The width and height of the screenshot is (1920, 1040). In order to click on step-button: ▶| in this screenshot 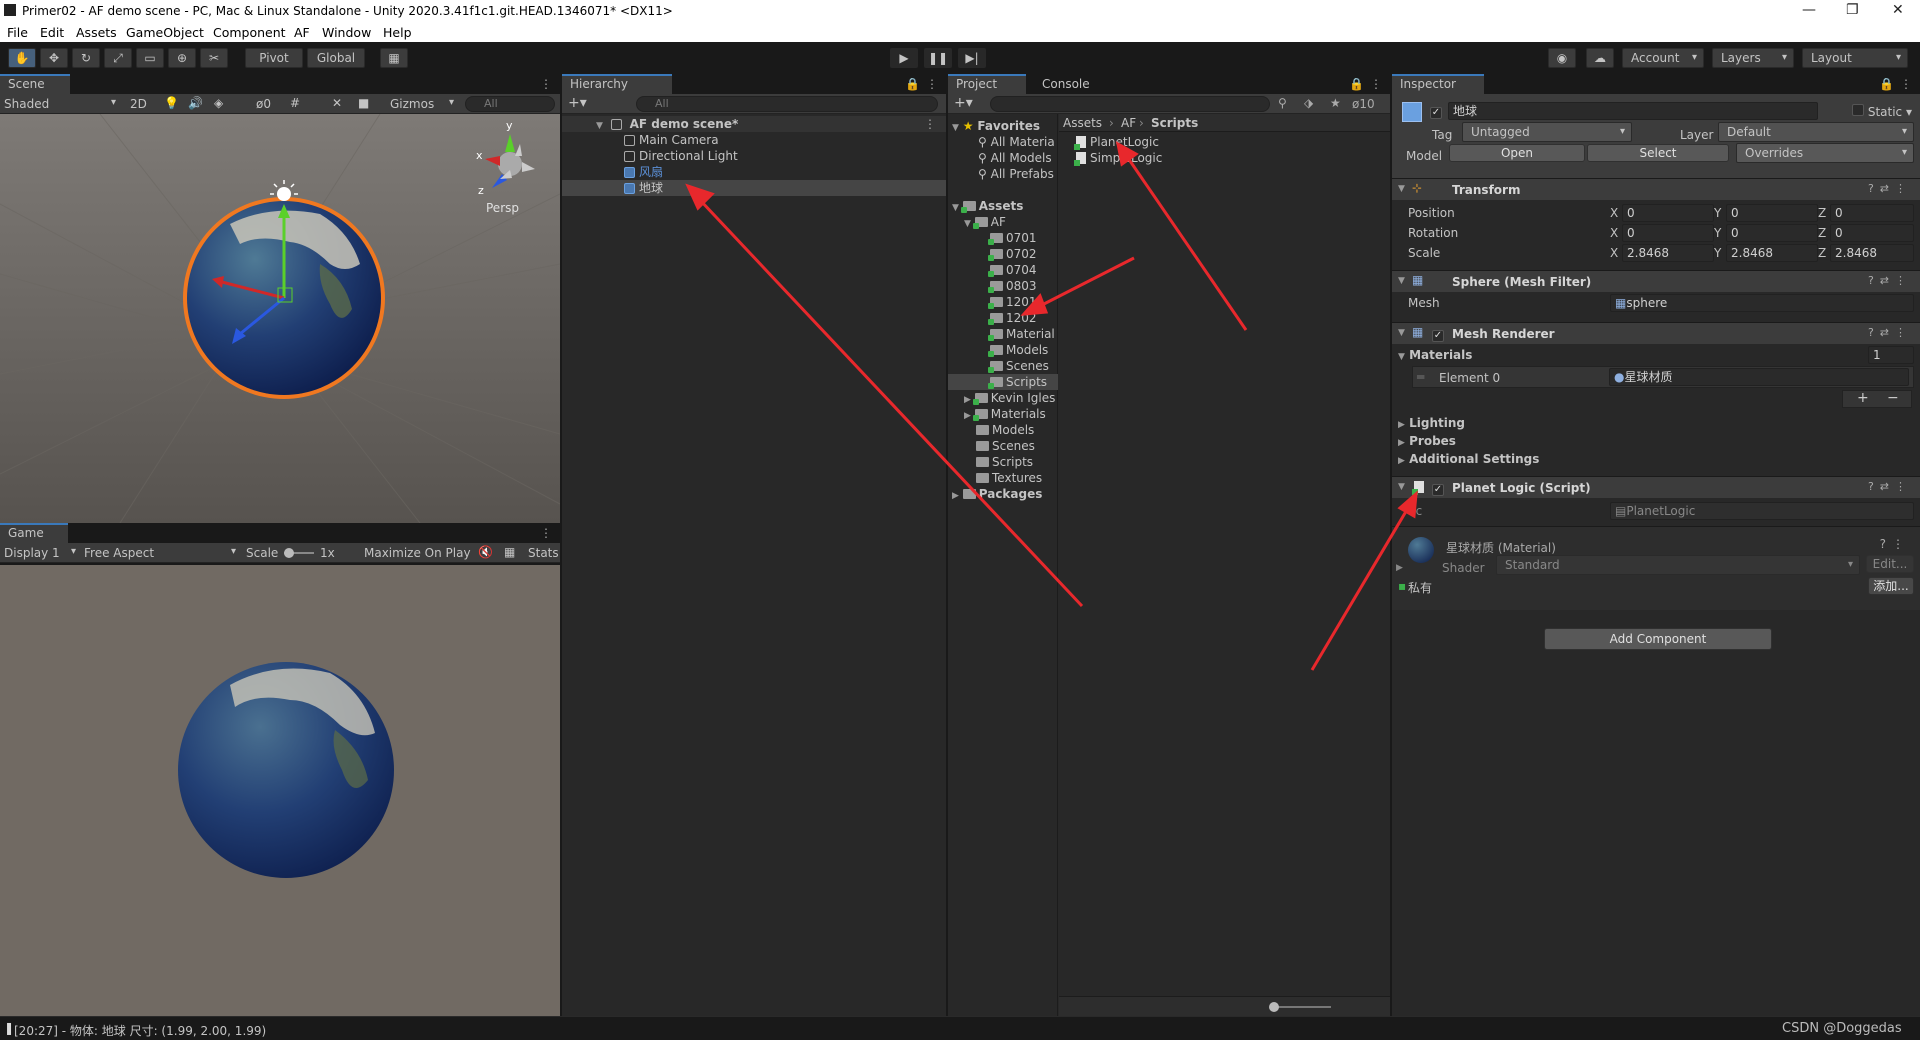, I will do `click(972, 58)`.